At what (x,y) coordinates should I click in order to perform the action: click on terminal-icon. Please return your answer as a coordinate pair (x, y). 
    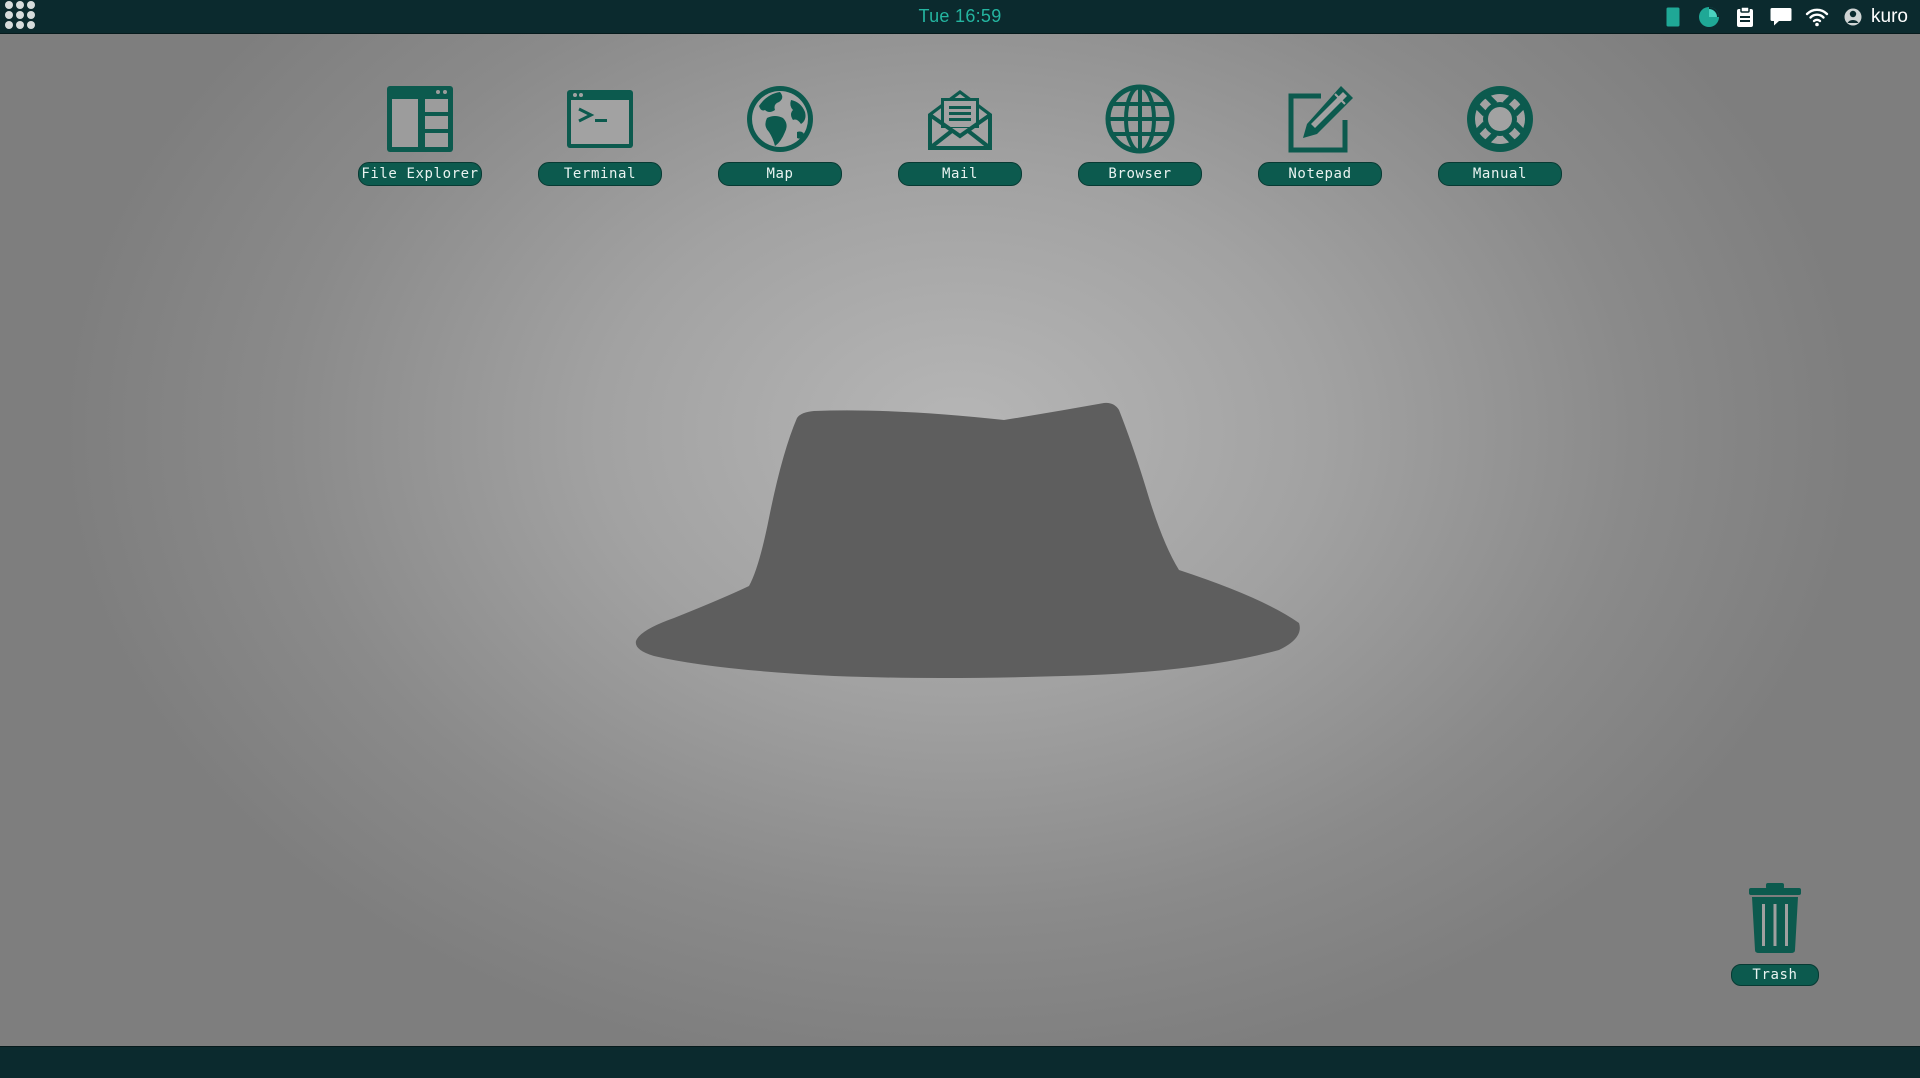
    Looking at the image, I should click on (600, 119).